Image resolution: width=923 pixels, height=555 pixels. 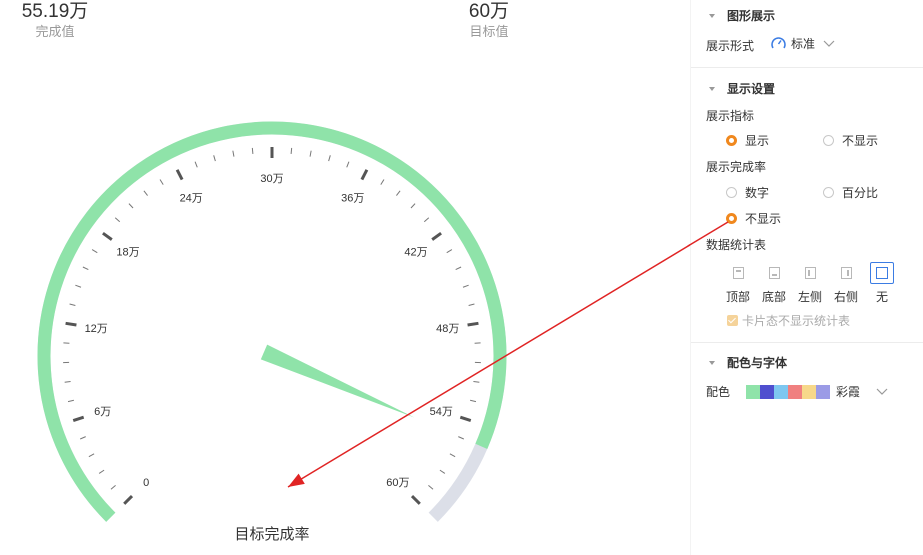 I want to click on palette-swatches, so click(x=788, y=391).